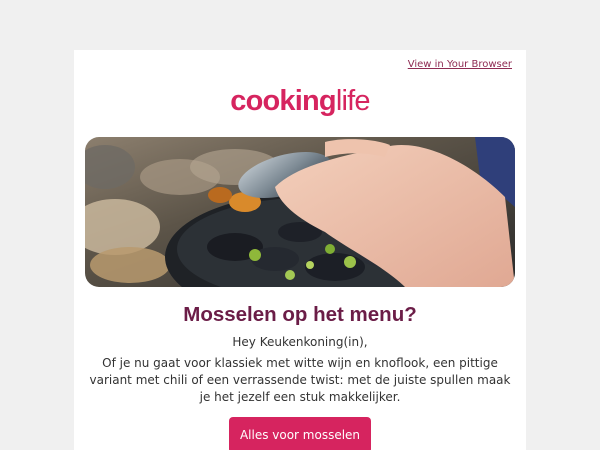  I want to click on logo-part-cooking: cooking, so click(283, 101).